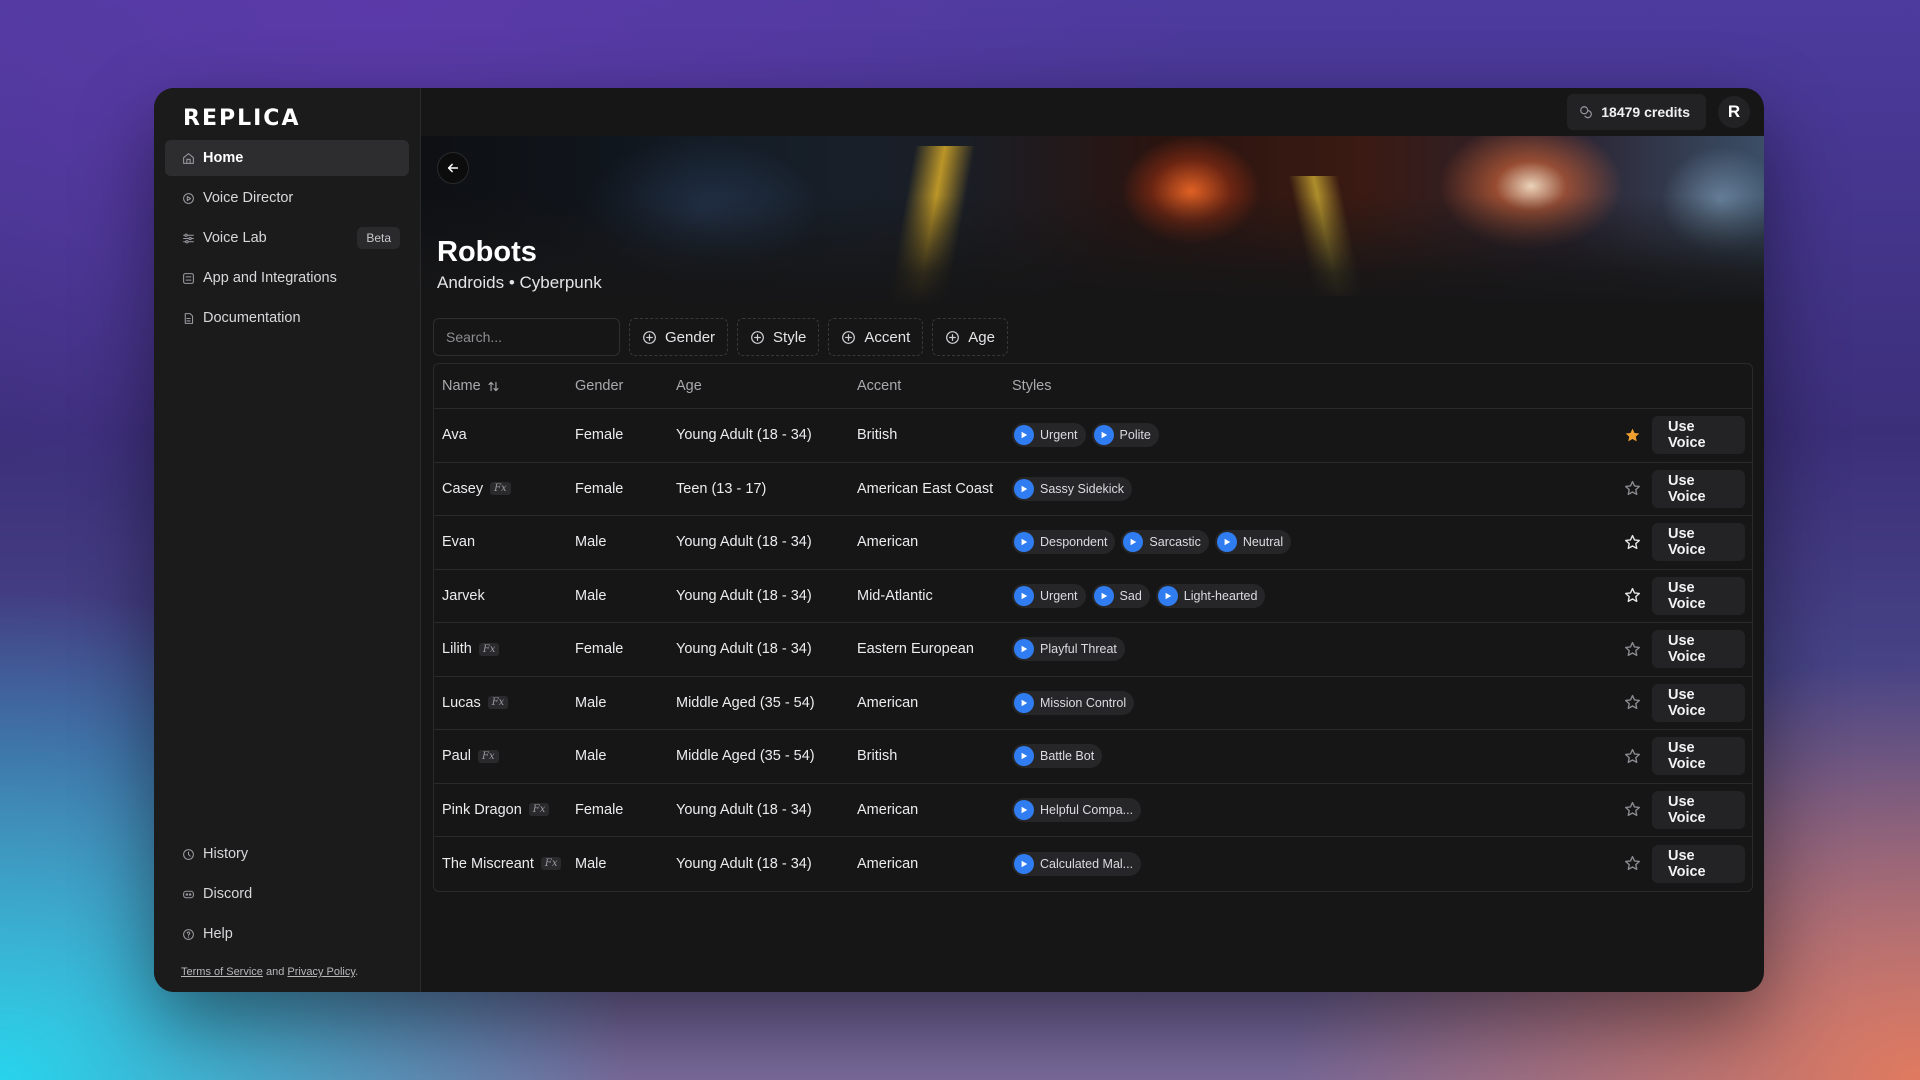  I want to click on filter-accent-button: Accent, so click(876, 337).